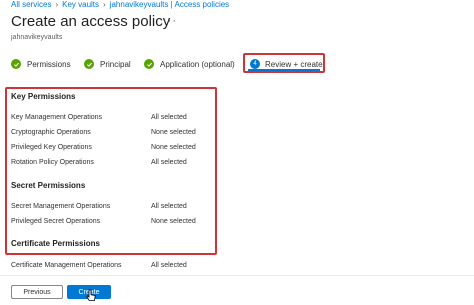 The image size is (474, 305). Describe the element at coordinates (66, 265) in the screenshot. I see `row-label: Certificate Management Operations` at that location.